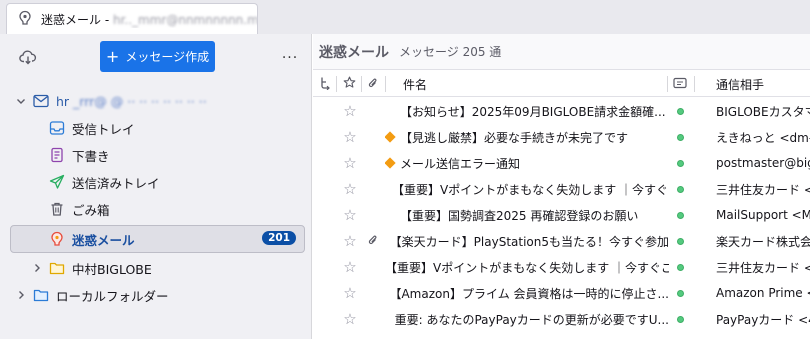 The image size is (810, 339). I want to click on attachment-indicator, so click(373, 241).